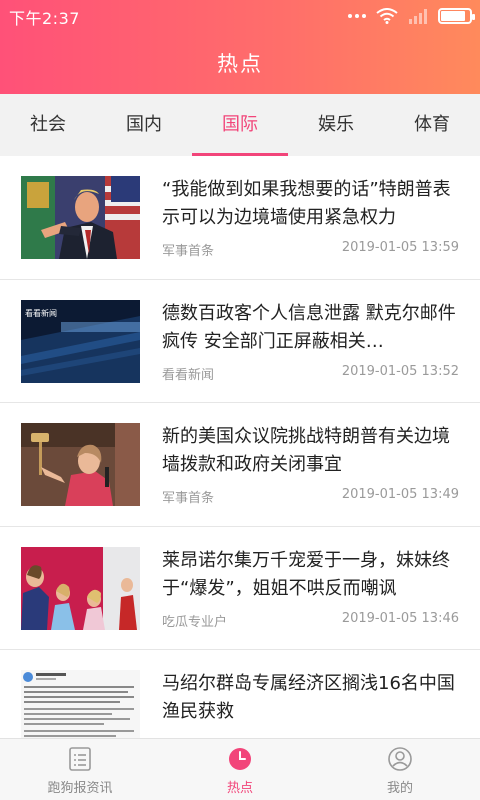 The image size is (480, 800). I want to click on app-header: 下午2:37 热点, so click(240, 47).